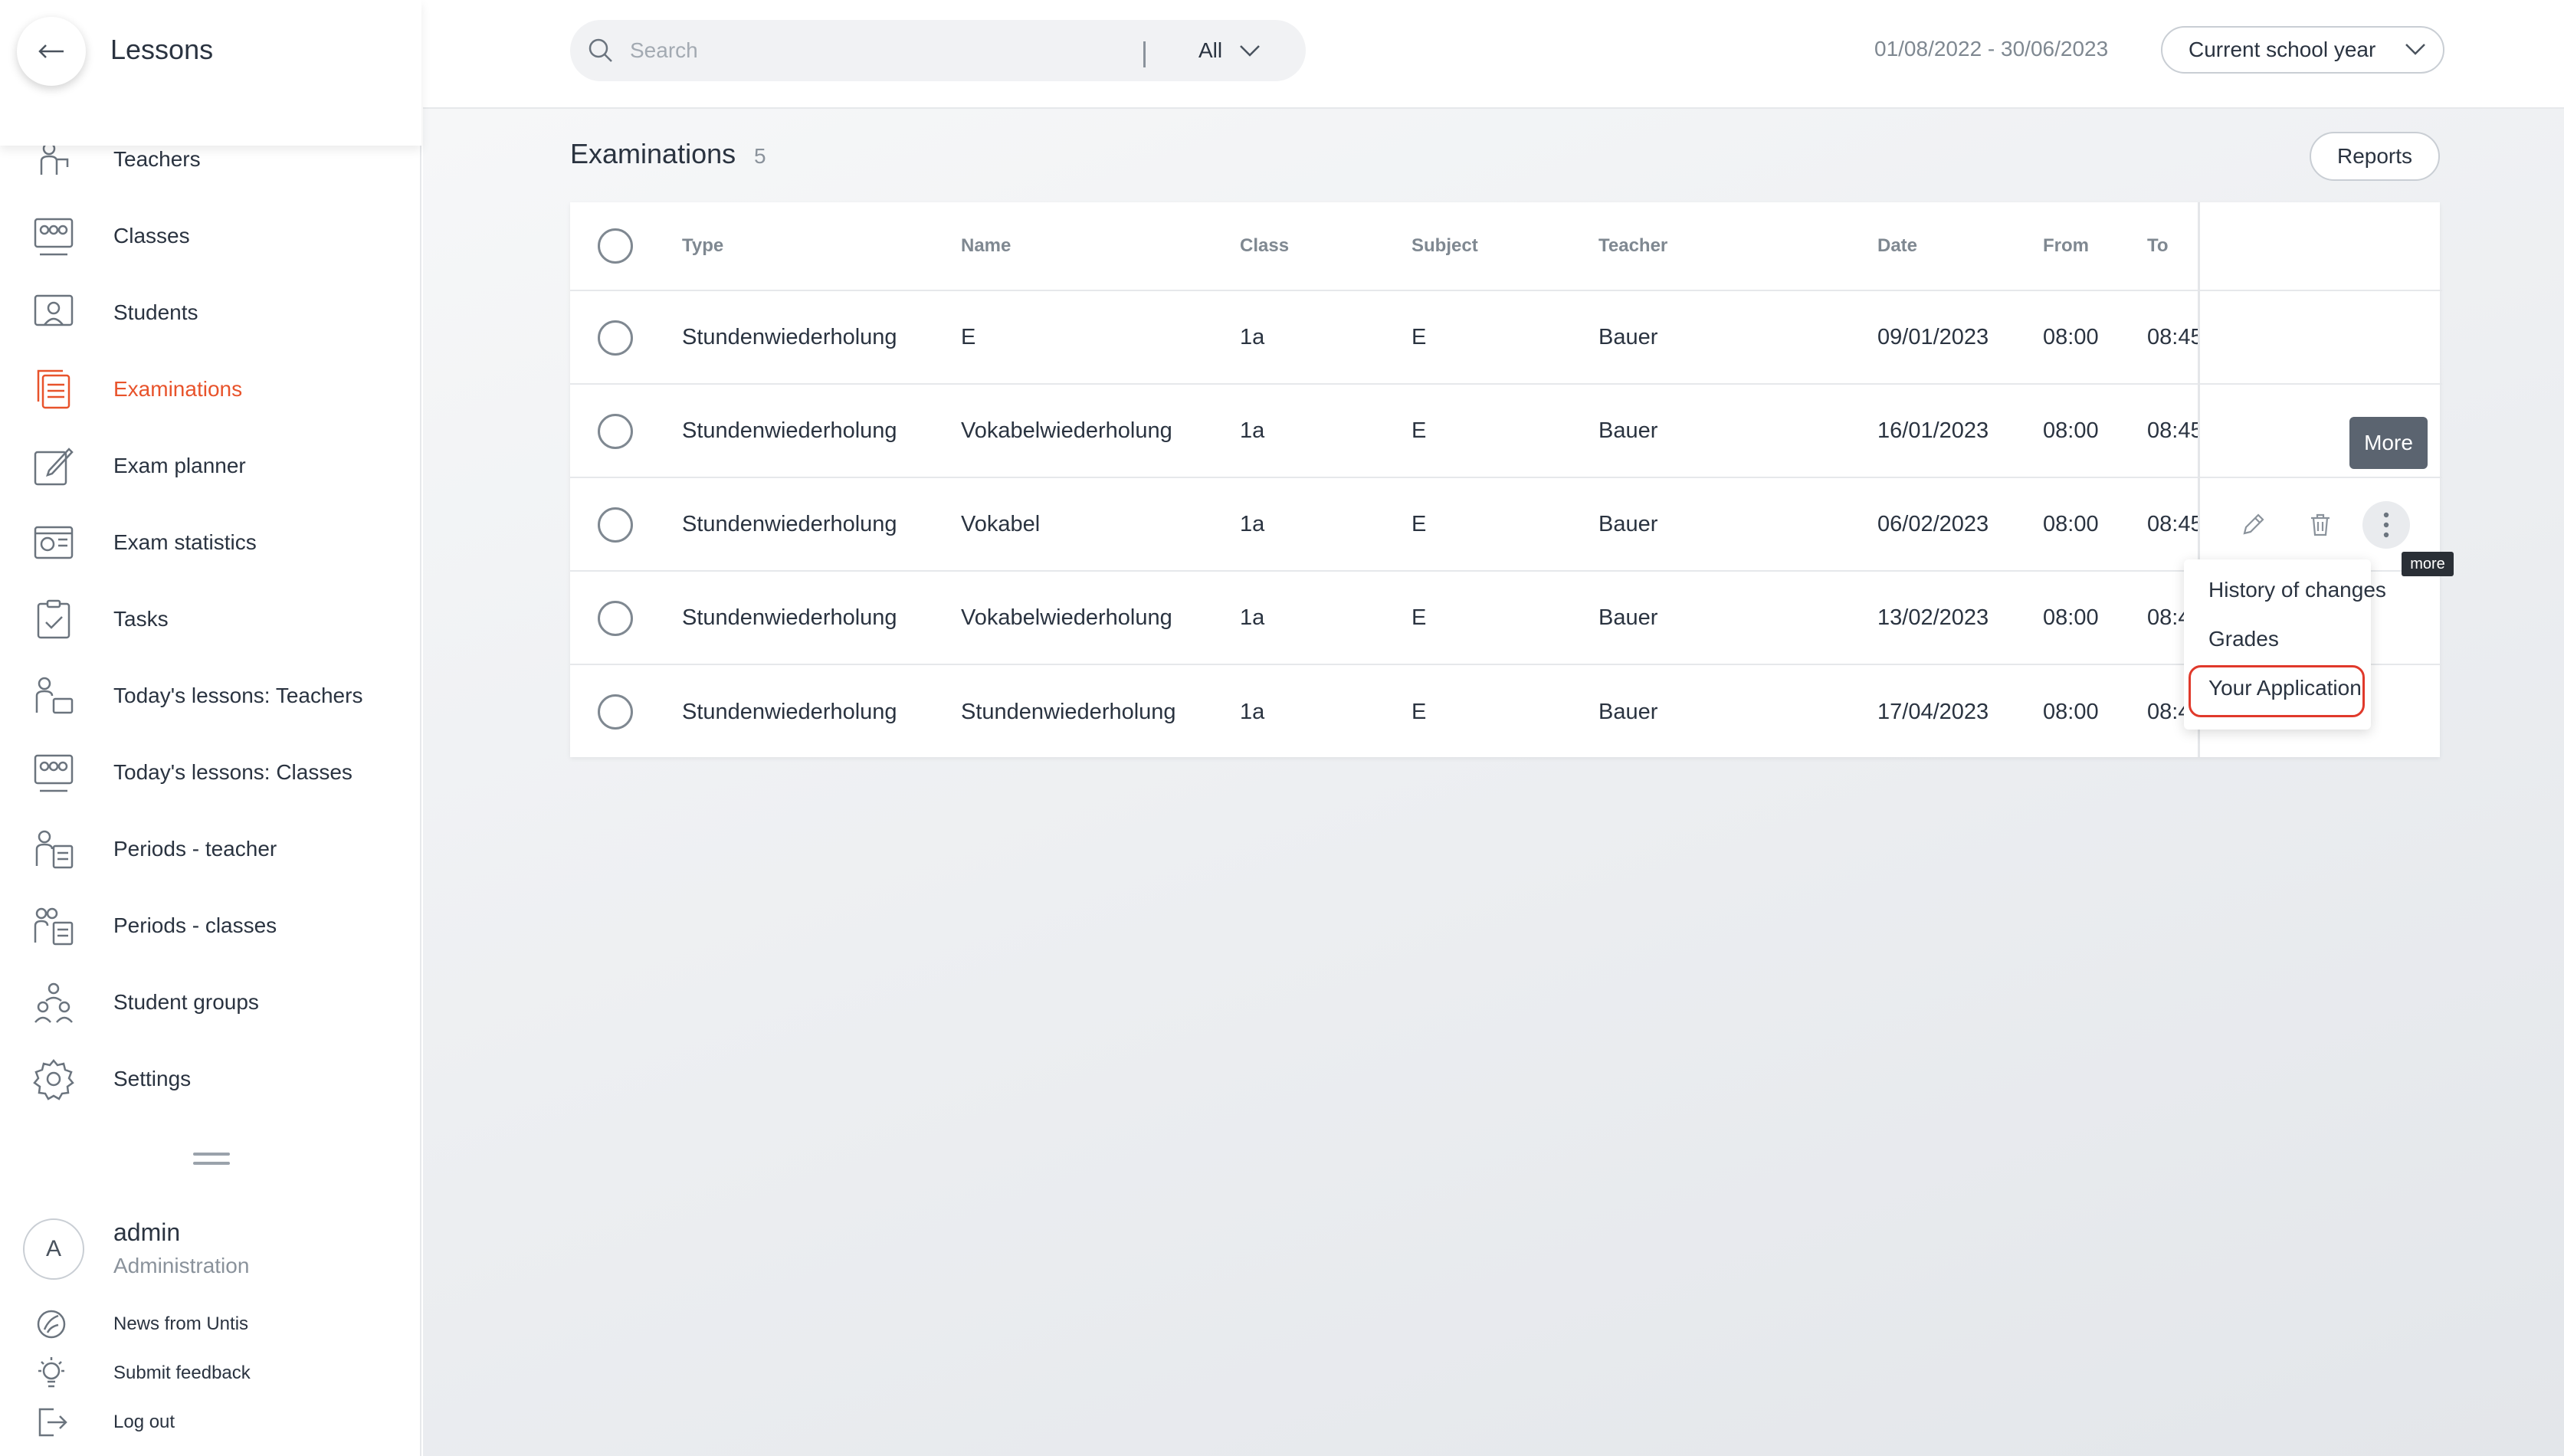 Image resolution: width=2564 pixels, height=1456 pixels. Describe the element at coordinates (54, 467) in the screenshot. I see `exam-planner-icon` at that location.